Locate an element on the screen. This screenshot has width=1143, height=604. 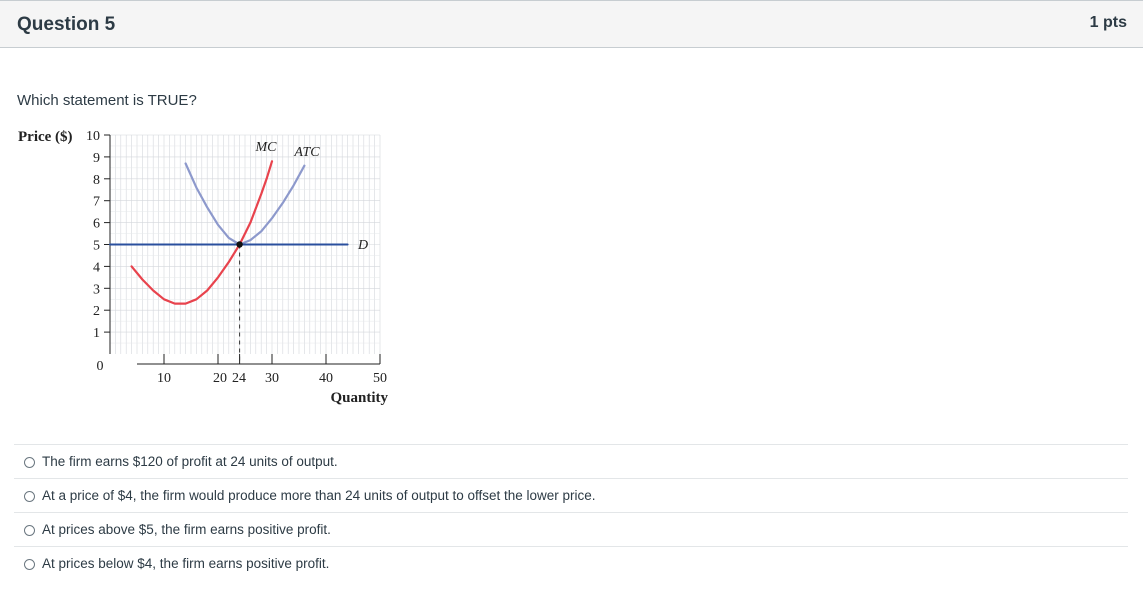
y-tick-label: 5 is located at coordinates (96, 246).